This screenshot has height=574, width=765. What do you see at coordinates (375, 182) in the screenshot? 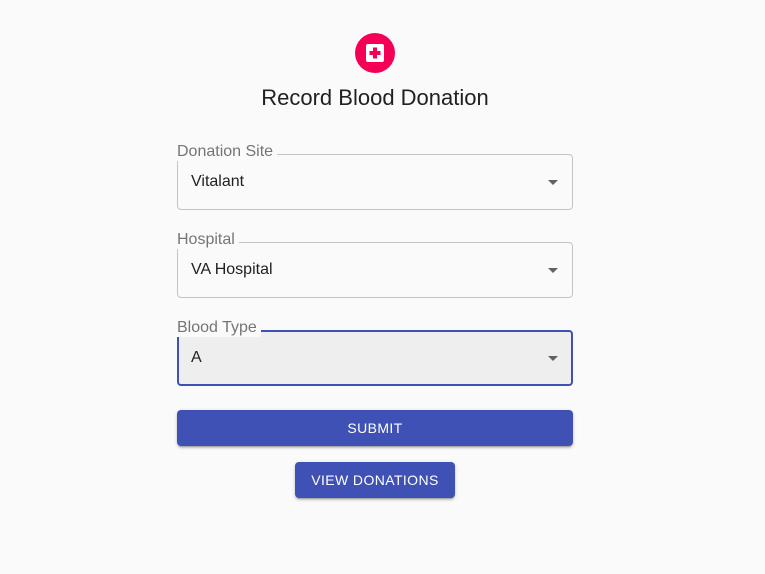
I see `donation-site-select: Vitalant` at bounding box center [375, 182].